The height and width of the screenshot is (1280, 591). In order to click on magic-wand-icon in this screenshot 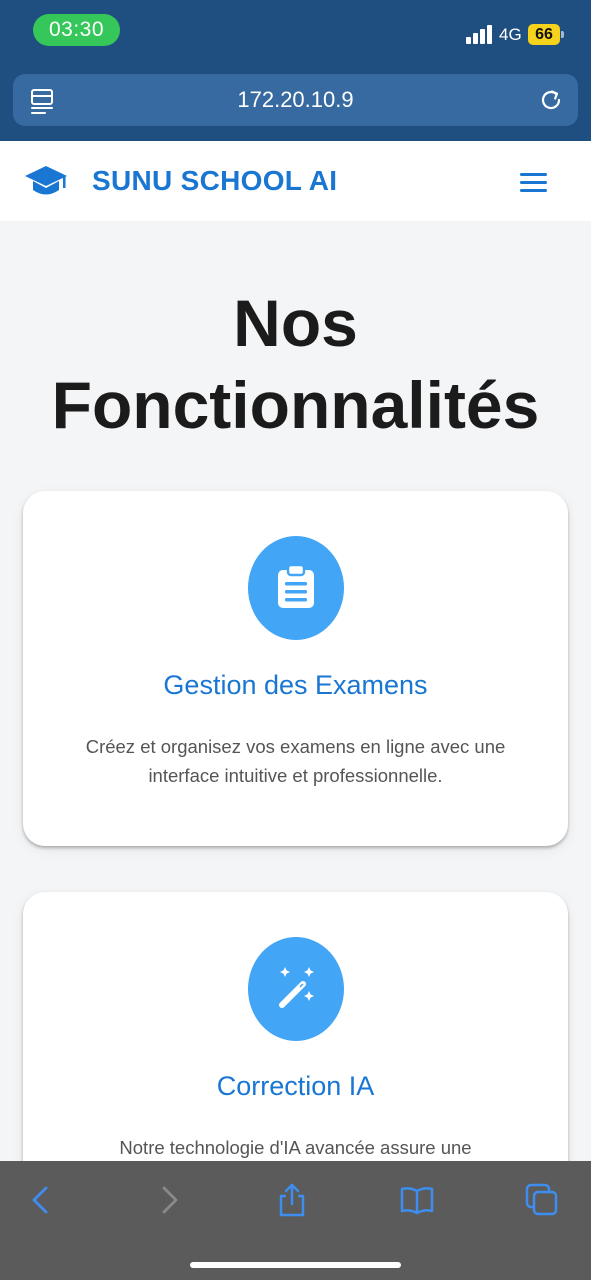, I will do `click(296, 987)`.